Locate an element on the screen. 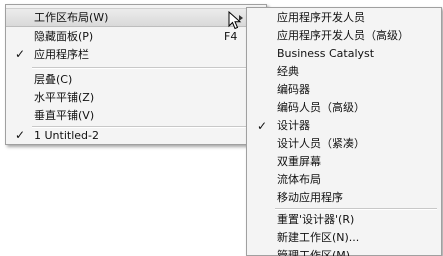 This screenshot has height=256, width=443. submenu-item-designer: ✓ 设计器 is located at coordinates (344, 126).